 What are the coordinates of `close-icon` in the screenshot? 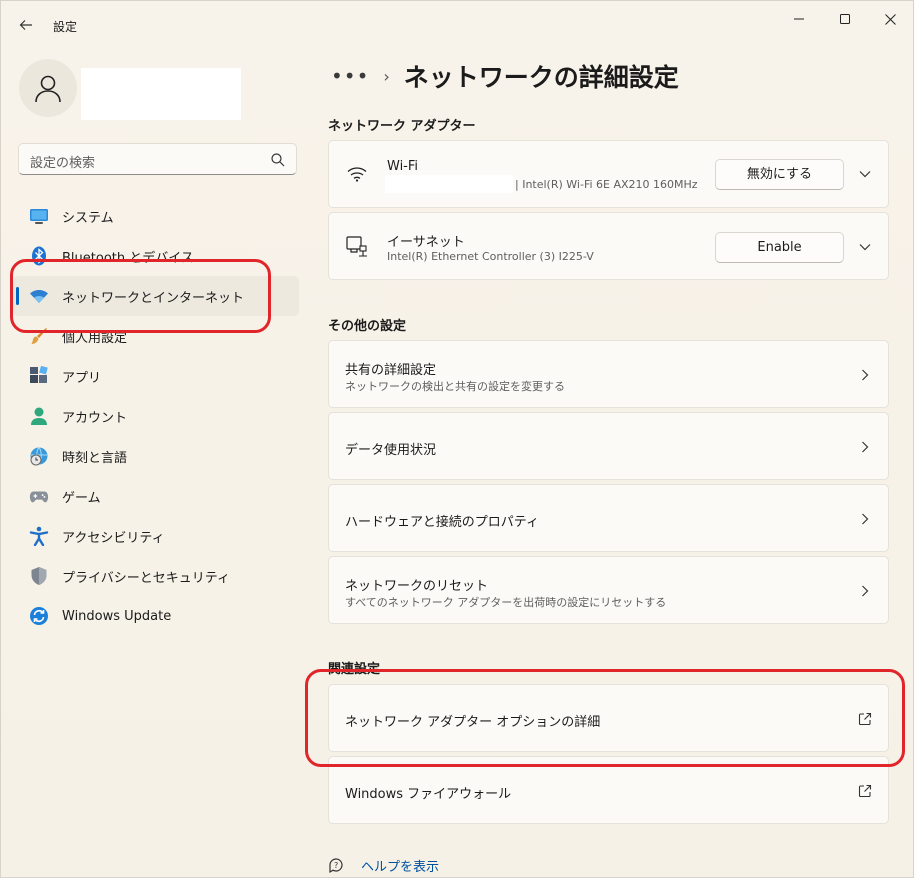 It's located at (890, 19).